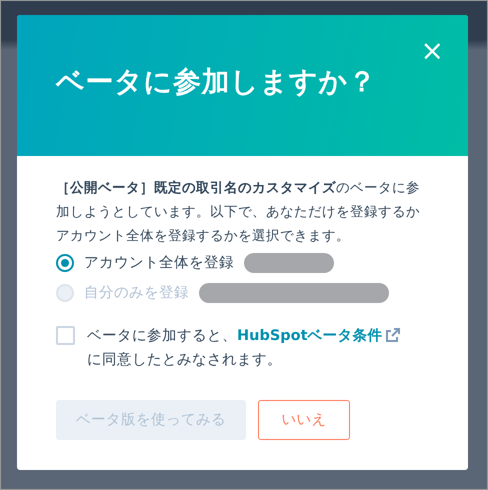 This screenshot has height=490, width=488. Describe the element at coordinates (243, 348) in the screenshot. I see `agreement-text: ベータに参加すると、HubSpotベータ条件 に同意したとみなされます。` at that location.